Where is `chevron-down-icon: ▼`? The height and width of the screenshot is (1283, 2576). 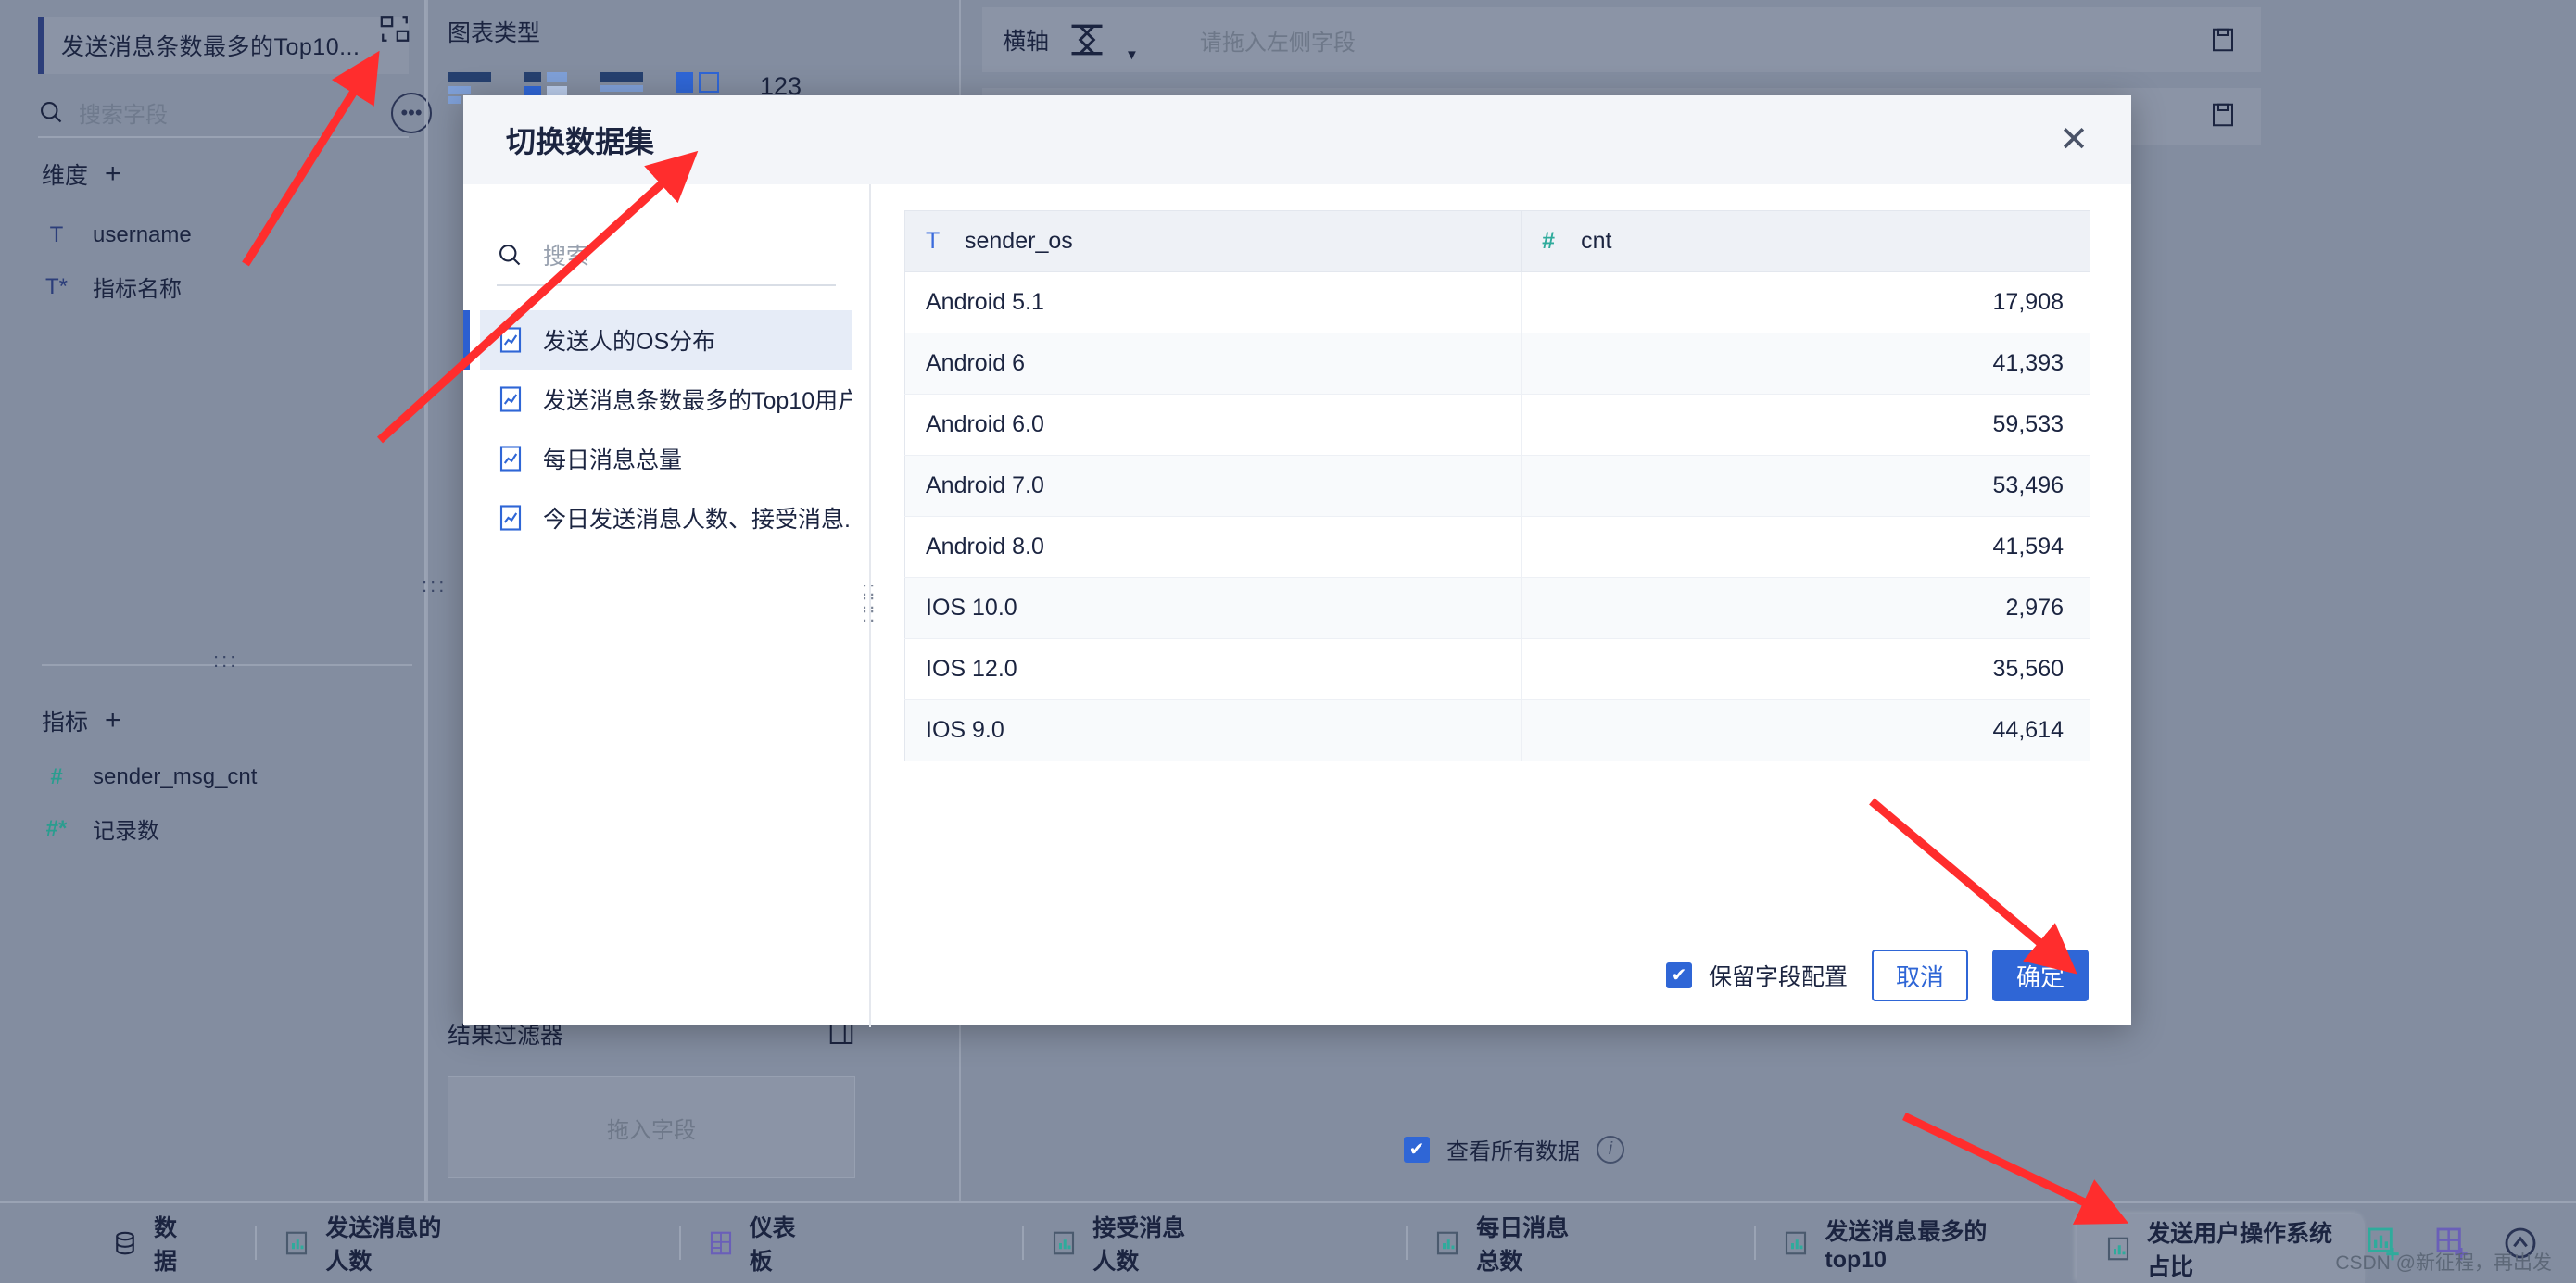 chevron-down-icon: ▼ is located at coordinates (1132, 55).